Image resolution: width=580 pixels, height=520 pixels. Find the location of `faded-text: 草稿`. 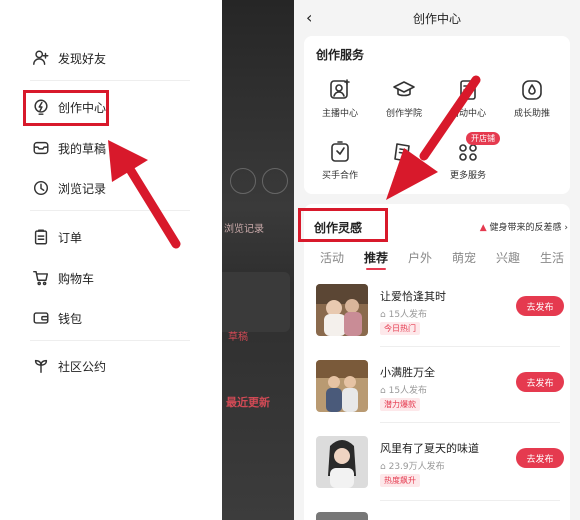

faded-text: 草稿 is located at coordinates (238, 337).